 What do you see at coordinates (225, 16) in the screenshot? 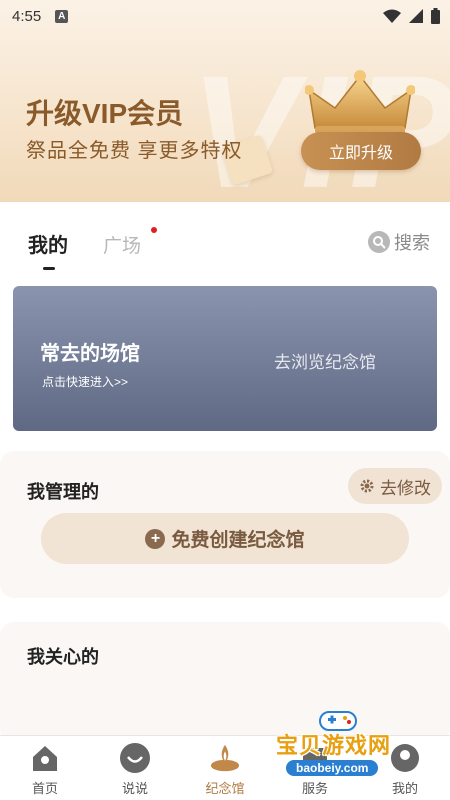
I see `status-bar: 4:55 A` at bounding box center [225, 16].